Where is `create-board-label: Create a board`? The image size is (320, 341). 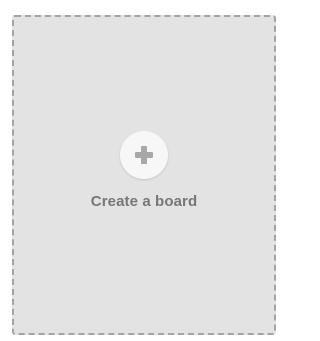
create-board-label: Create a board is located at coordinates (144, 201).